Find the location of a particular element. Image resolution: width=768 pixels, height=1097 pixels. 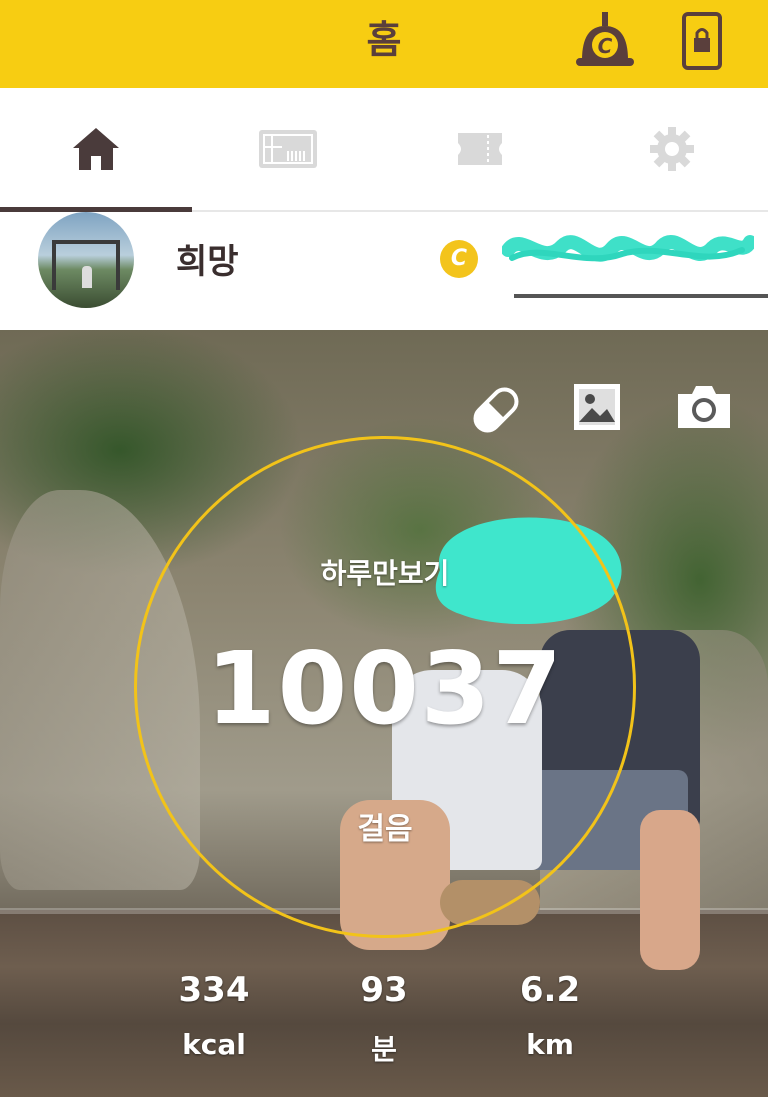

tab-ticket is located at coordinates (480, 149).